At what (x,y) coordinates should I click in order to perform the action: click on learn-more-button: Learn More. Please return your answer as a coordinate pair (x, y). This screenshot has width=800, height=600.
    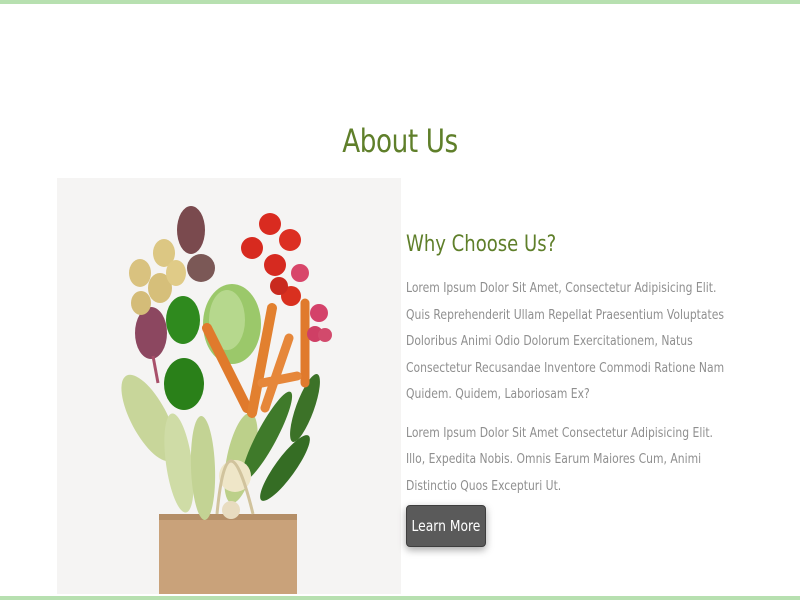
    Looking at the image, I should click on (446, 526).